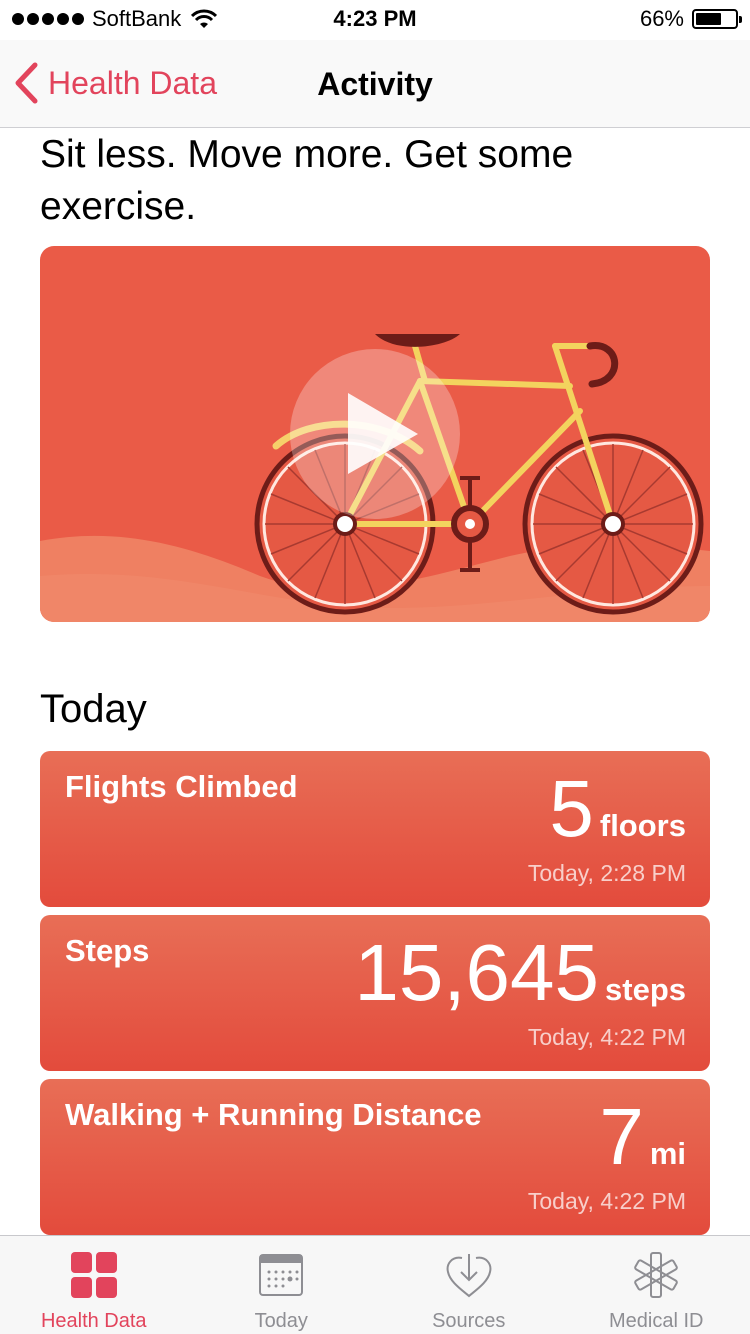  What do you see at coordinates (375, 829) in the screenshot?
I see `metric-card-flights-climbed: Flights Climbed 5 floors Today, 2:28 PM` at bounding box center [375, 829].